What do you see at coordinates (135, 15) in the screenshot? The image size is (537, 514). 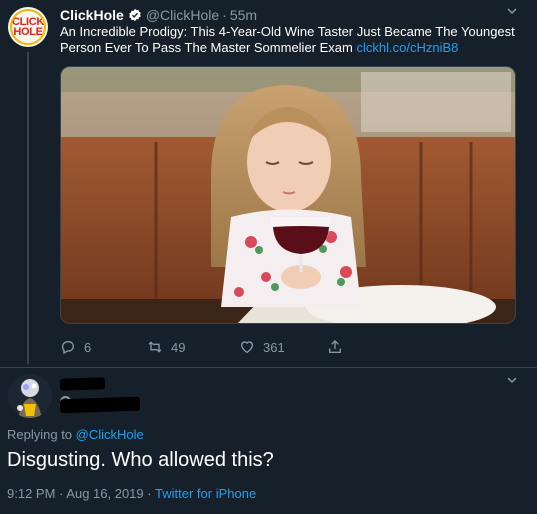 I see `verified-badge-icon` at bounding box center [135, 15].